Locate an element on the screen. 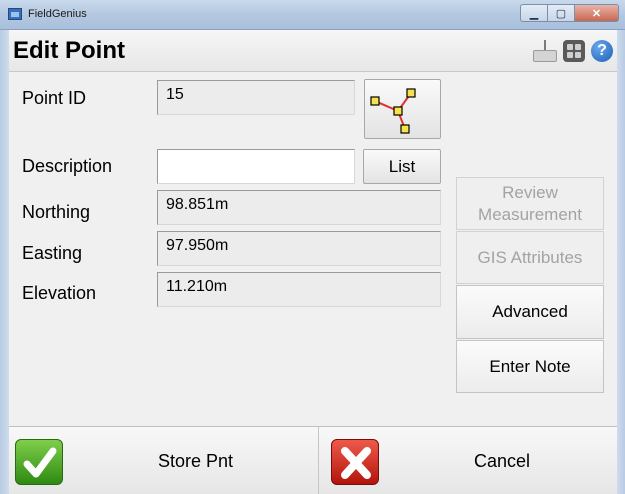 The height and width of the screenshot is (494, 625). point-network-button is located at coordinates (402, 109).